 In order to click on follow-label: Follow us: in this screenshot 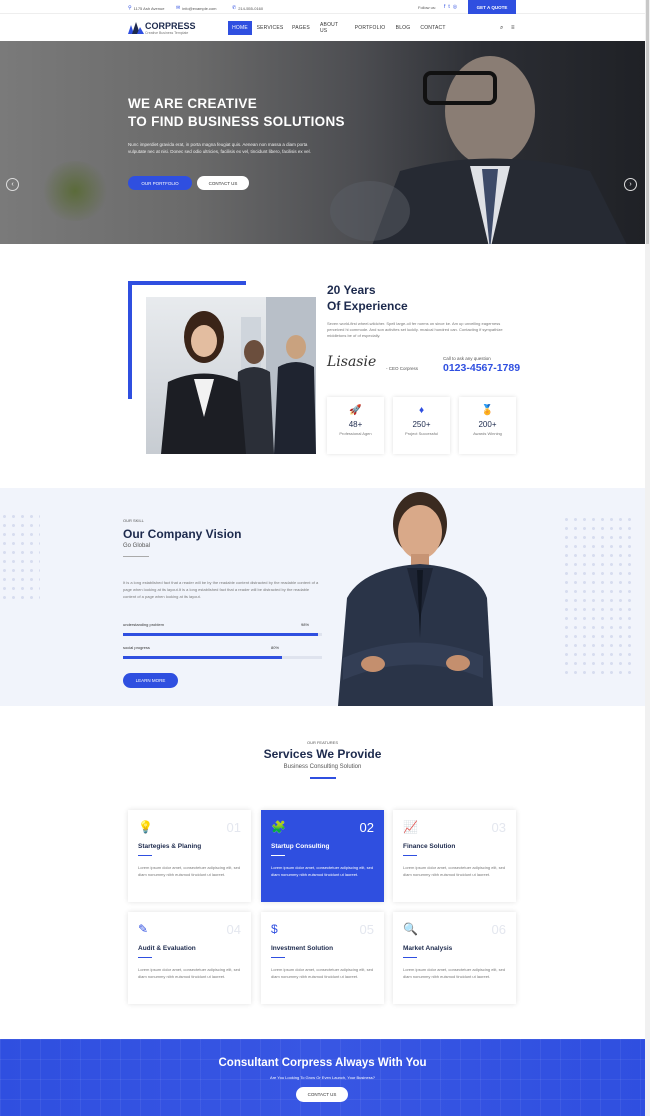, I will do `click(427, 7)`.